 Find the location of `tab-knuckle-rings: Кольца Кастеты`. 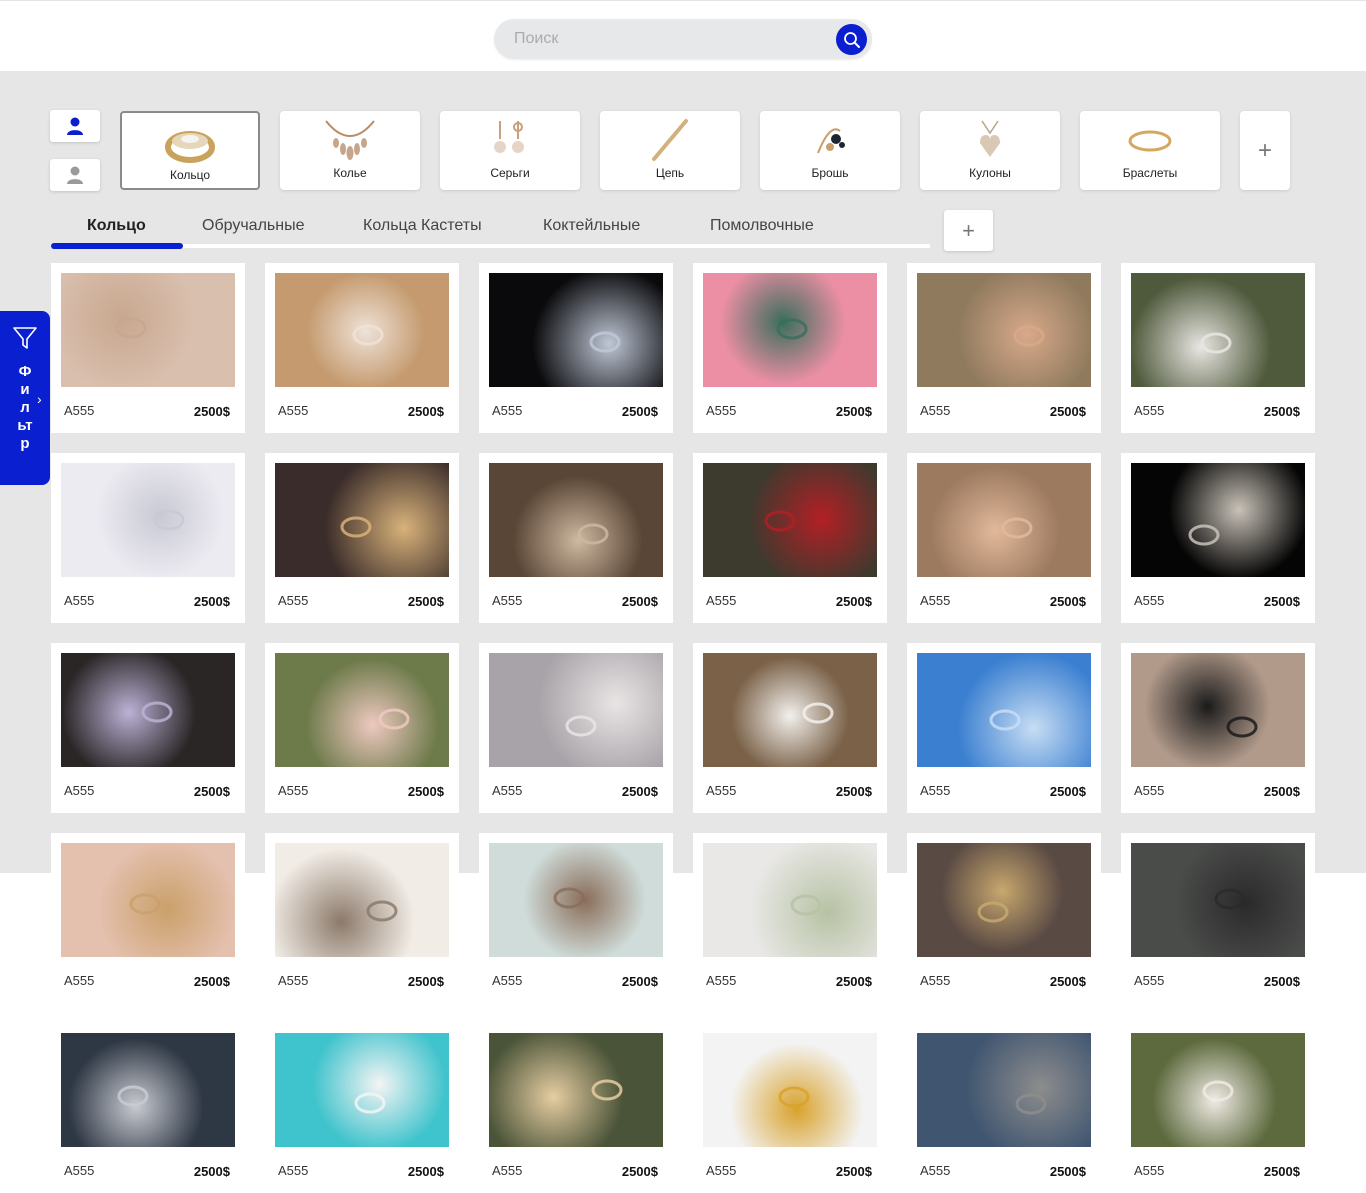

tab-knuckle-rings: Кольца Кастеты is located at coordinates (422, 226).